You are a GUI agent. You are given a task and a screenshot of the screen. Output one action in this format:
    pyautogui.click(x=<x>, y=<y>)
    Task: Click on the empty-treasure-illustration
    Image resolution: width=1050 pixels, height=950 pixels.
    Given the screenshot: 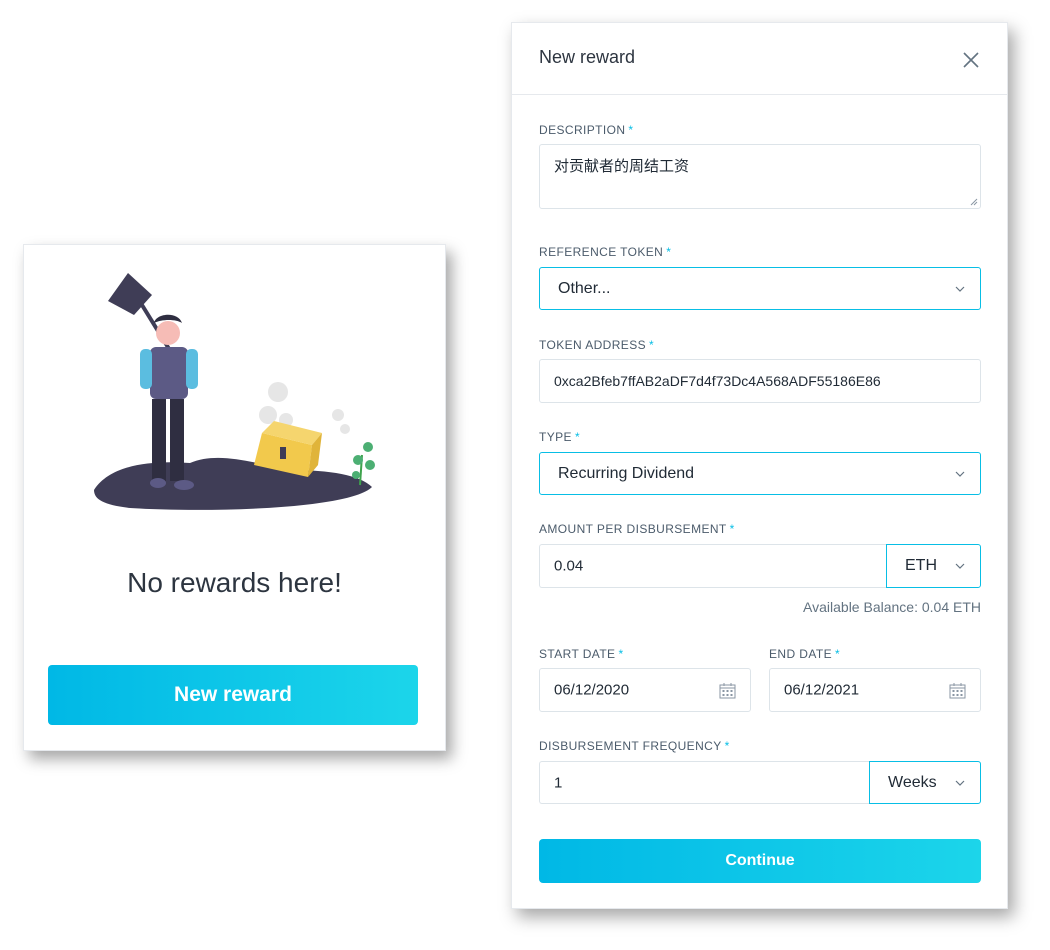 What is the action you would take?
    pyautogui.click(x=234, y=391)
    